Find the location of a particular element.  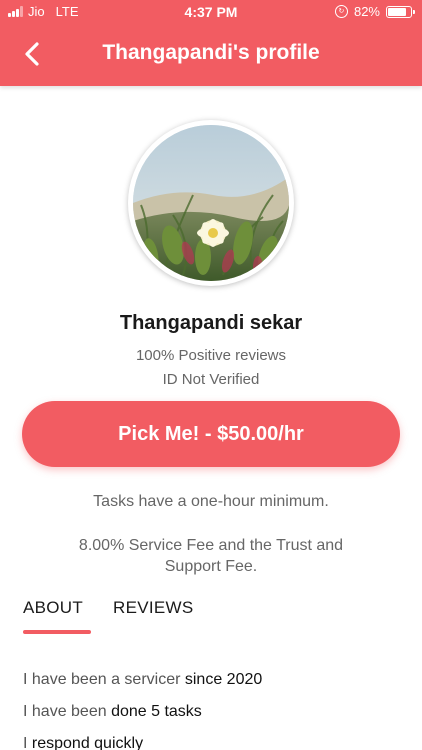

reviews-summary: 100% Positive reviews is located at coordinates (211, 355).